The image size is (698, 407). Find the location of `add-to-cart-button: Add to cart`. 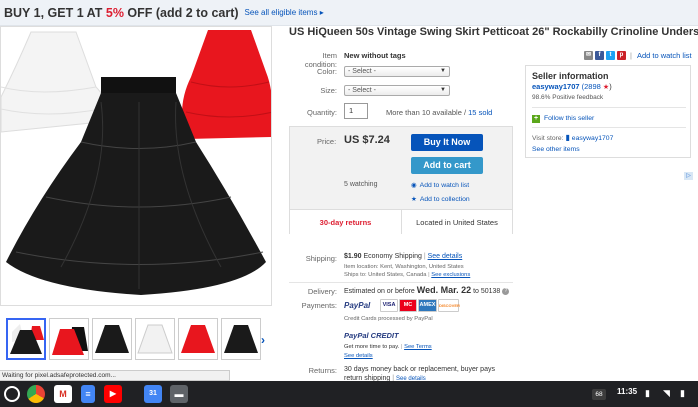

add-to-cart-button: Add to cart is located at coordinates (447, 165).